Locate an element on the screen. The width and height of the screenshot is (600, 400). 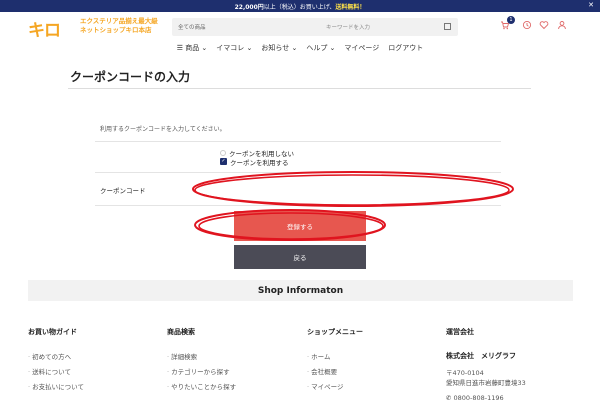
option-use-coupon: ✓ クーポンを利用する is located at coordinates (254, 162).